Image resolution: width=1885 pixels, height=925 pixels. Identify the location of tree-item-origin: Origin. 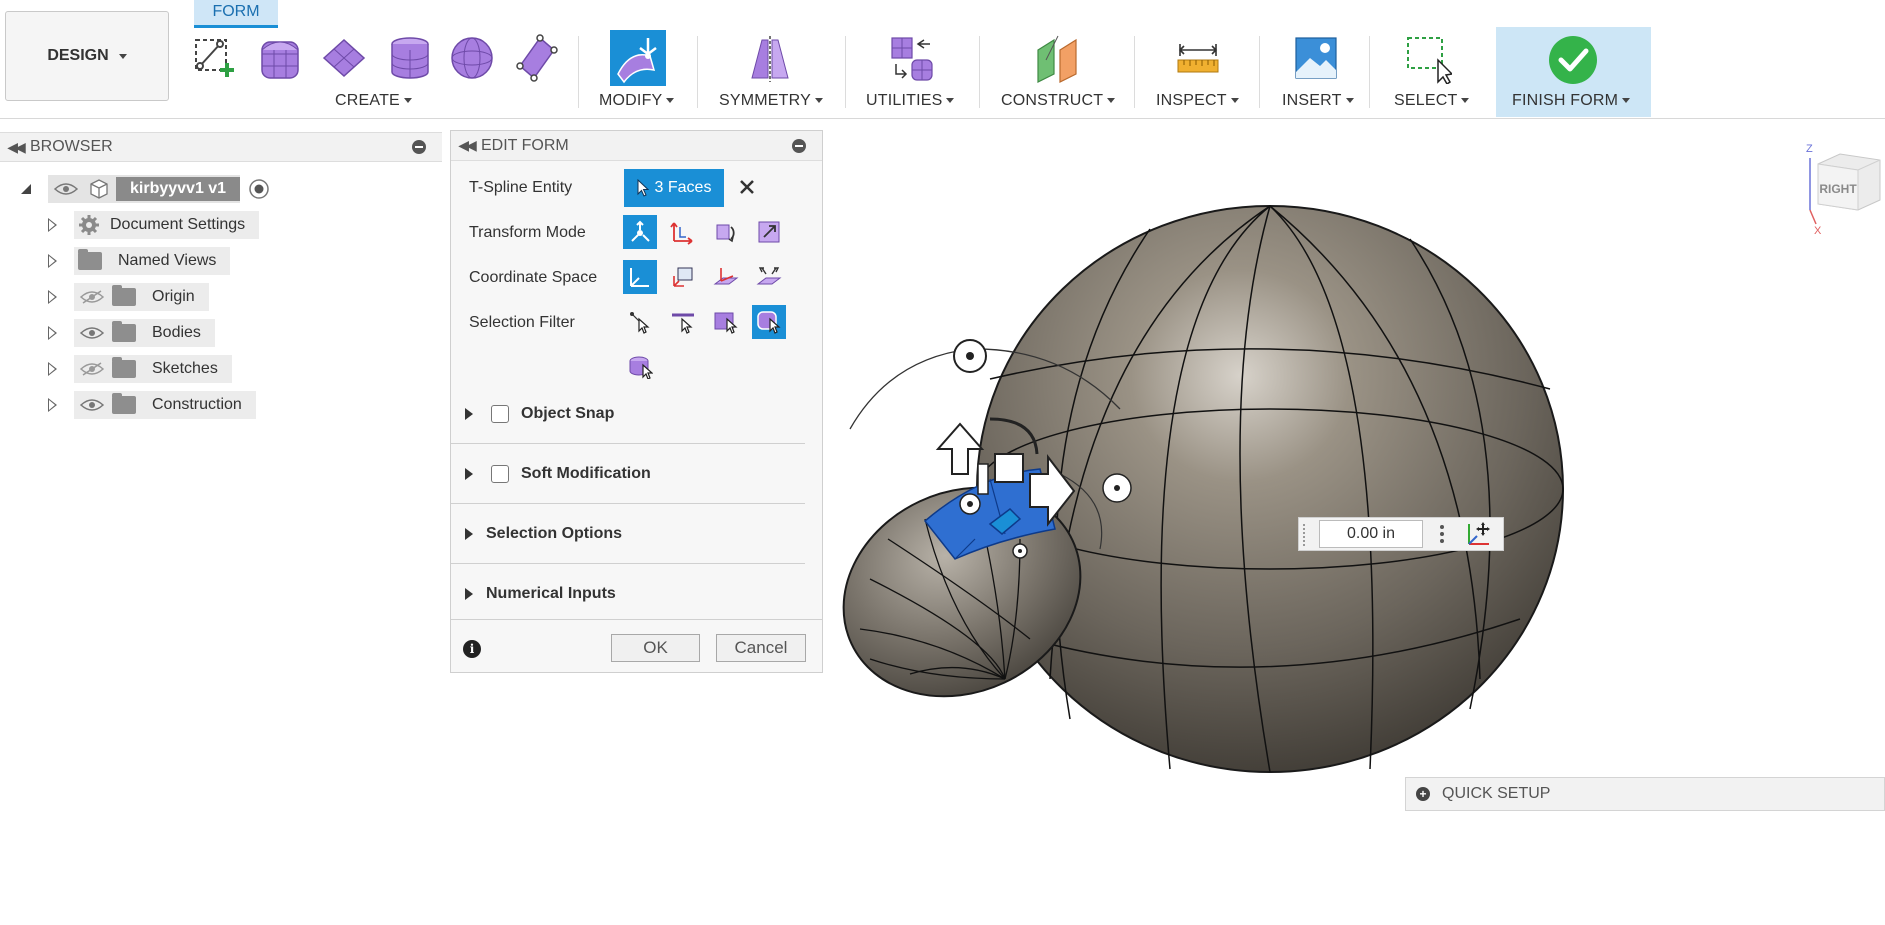
(128, 297).